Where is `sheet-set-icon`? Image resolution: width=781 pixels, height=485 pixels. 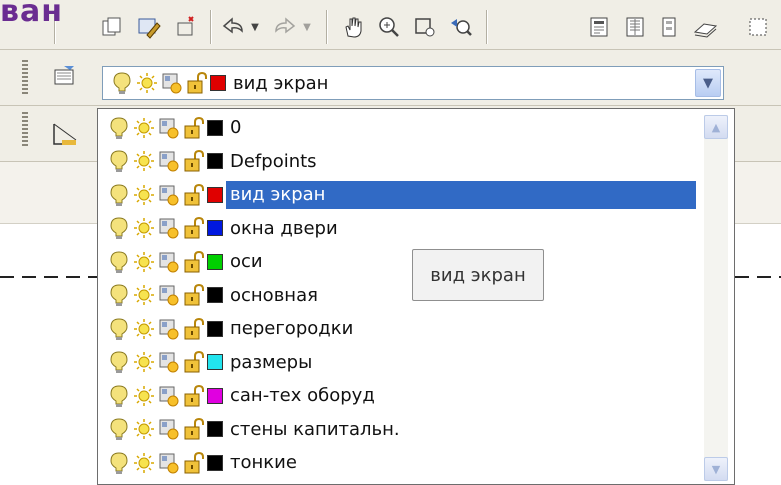
sheet-set-icon is located at coordinates (705, 27).